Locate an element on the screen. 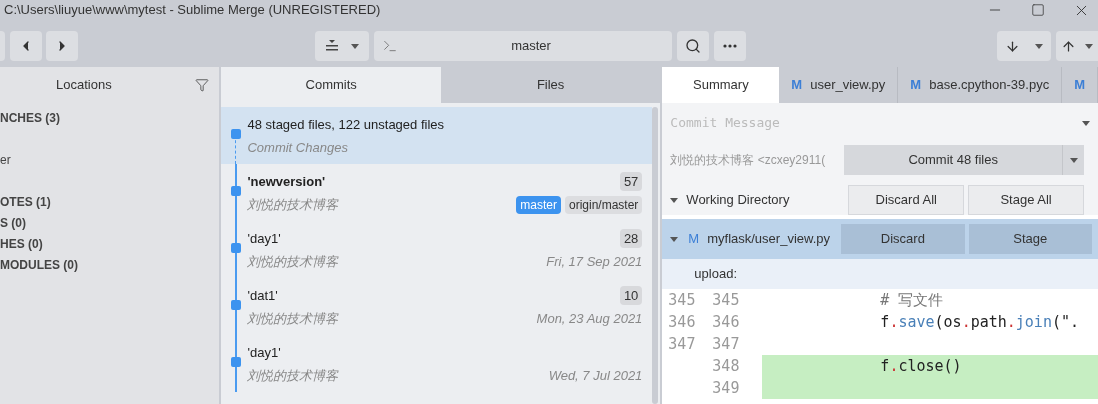 The height and width of the screenshot is (404, 1098). search-button is located at coordinates (693, 46).